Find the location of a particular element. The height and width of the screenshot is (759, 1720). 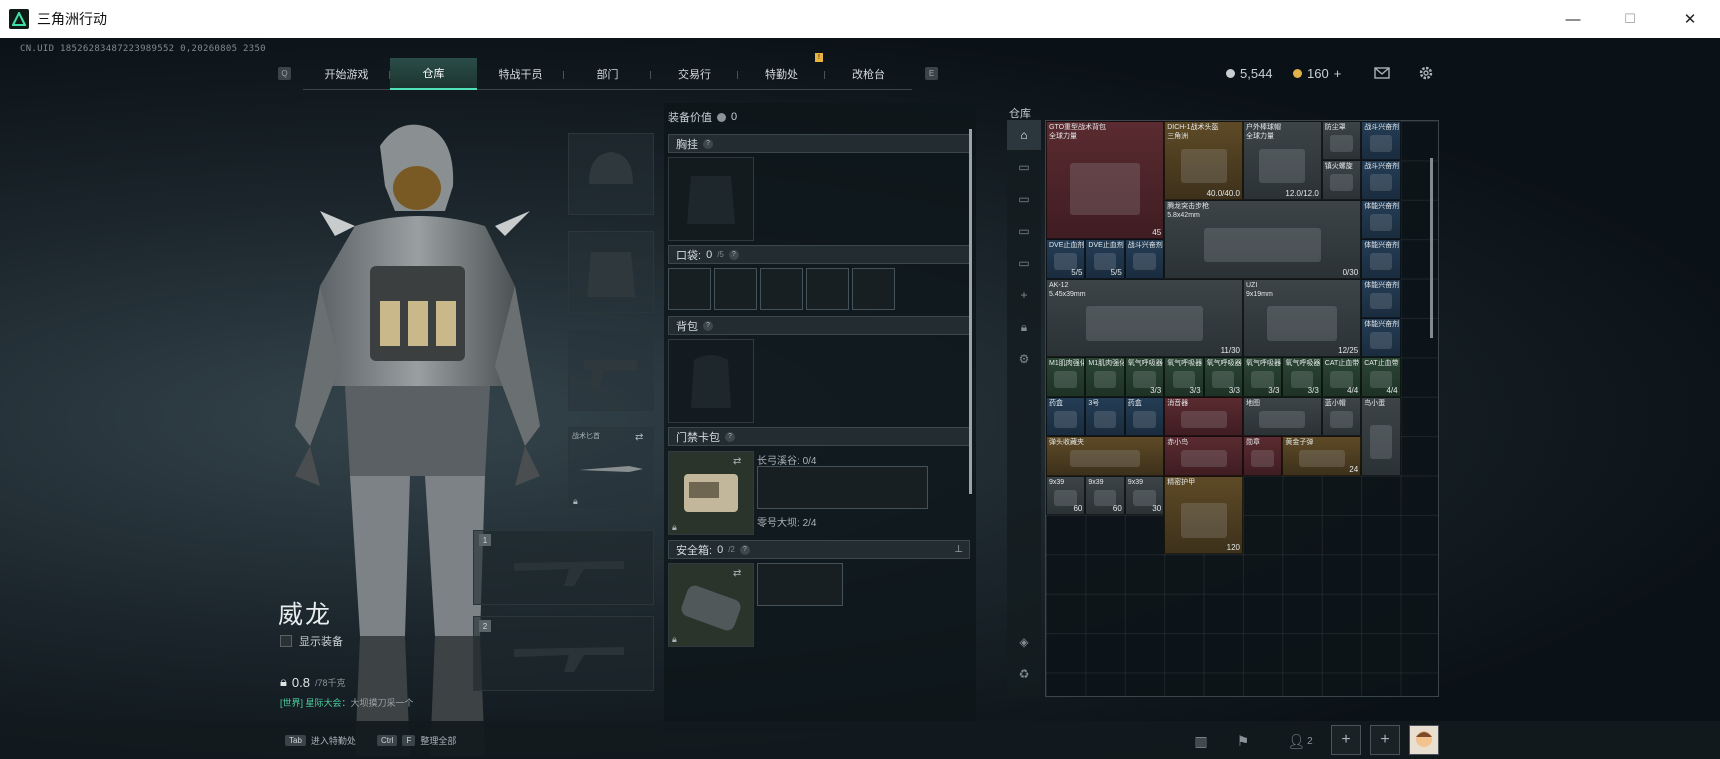

warehouse-item: 腾龙突击步枪 5.8x42mm 0/30 is located at coordinates (1263, 239).